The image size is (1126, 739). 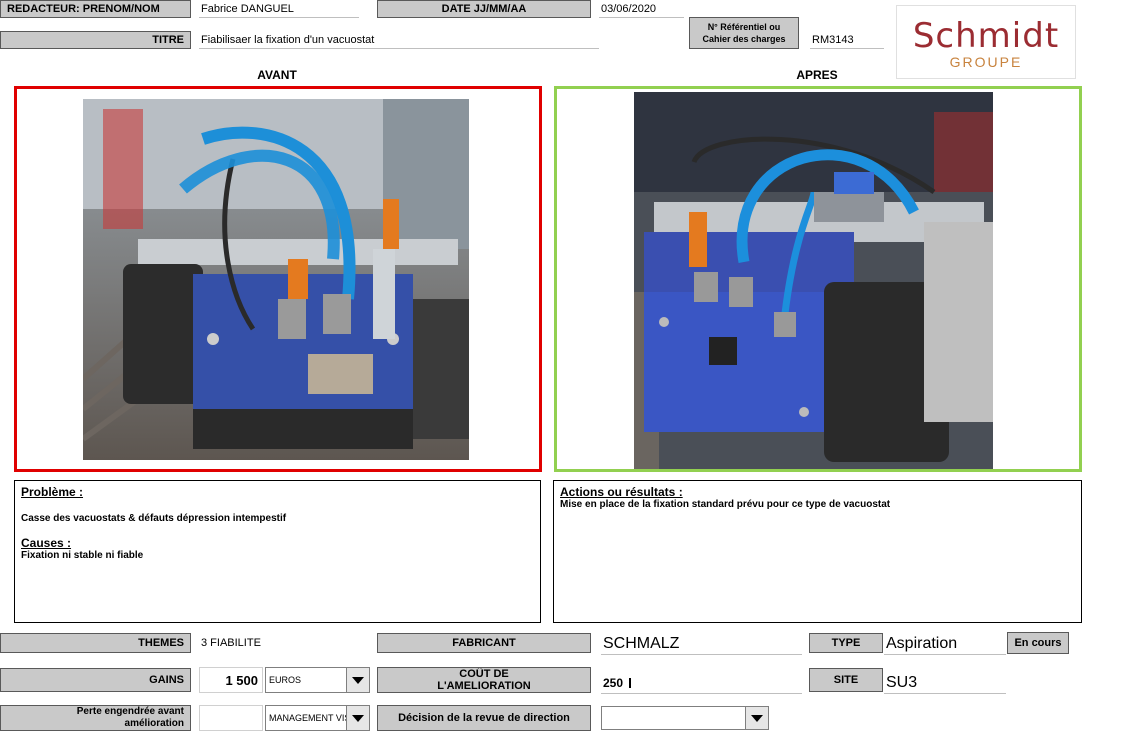 I want to click on titre-value: Fiabilisaer la fixation d'un vacuostat, so click(x=399, y=40).